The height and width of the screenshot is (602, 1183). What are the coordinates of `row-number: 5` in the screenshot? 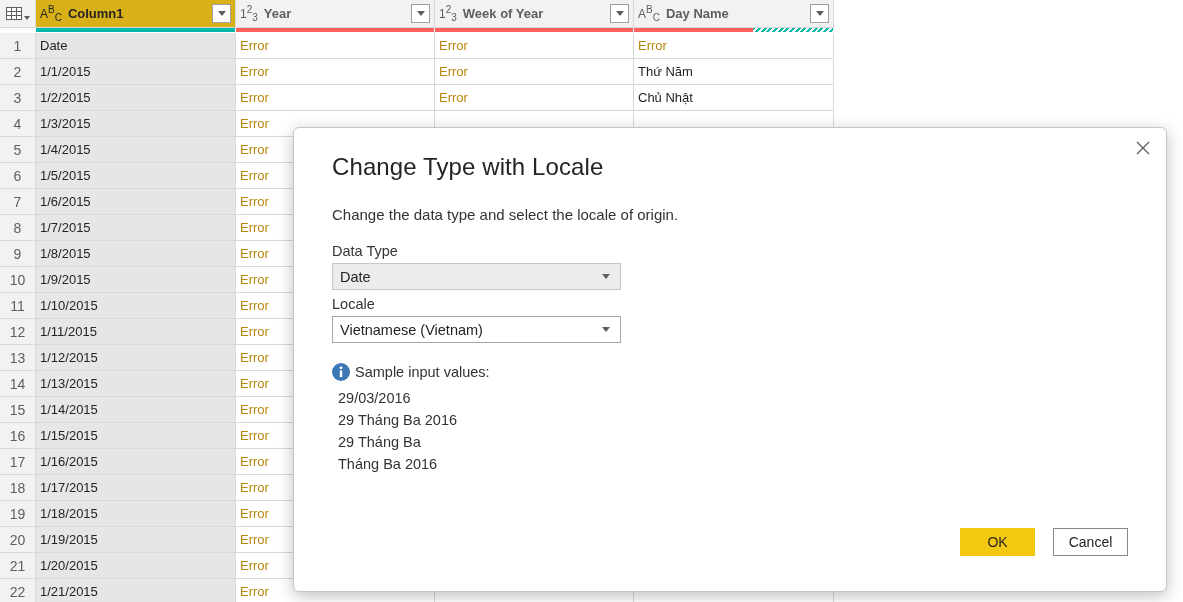 It's located at (18, 150).